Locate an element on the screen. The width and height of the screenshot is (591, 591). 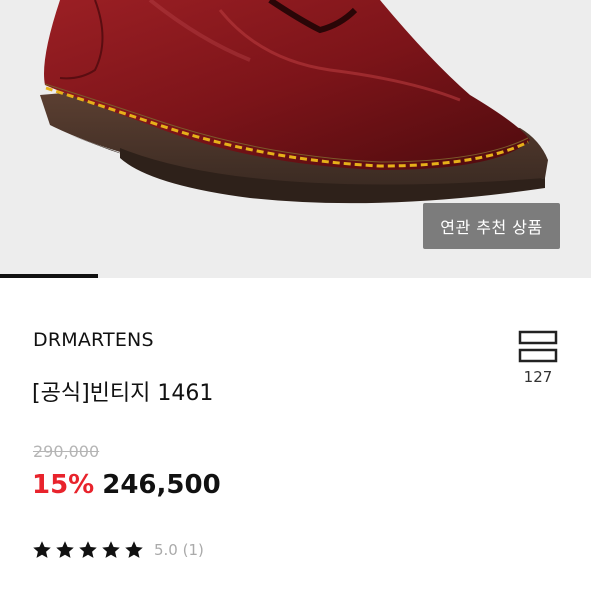
bookmark-list-icon is located at coordinates (538, 346).